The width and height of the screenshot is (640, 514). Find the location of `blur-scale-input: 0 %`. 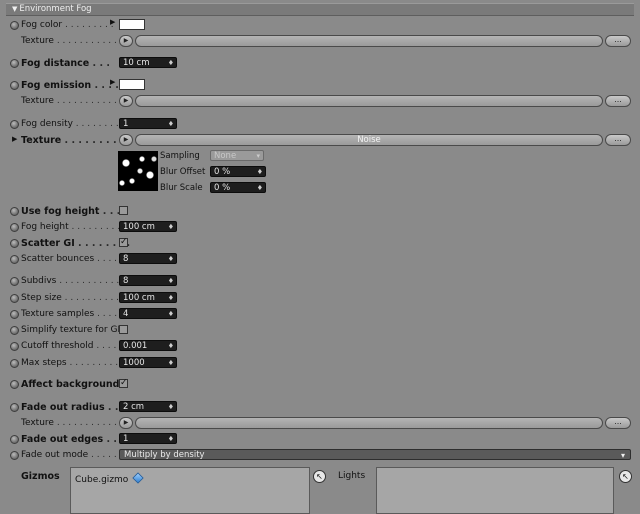

blur-scale-input: 0 % is located at coordinates (238, 188).